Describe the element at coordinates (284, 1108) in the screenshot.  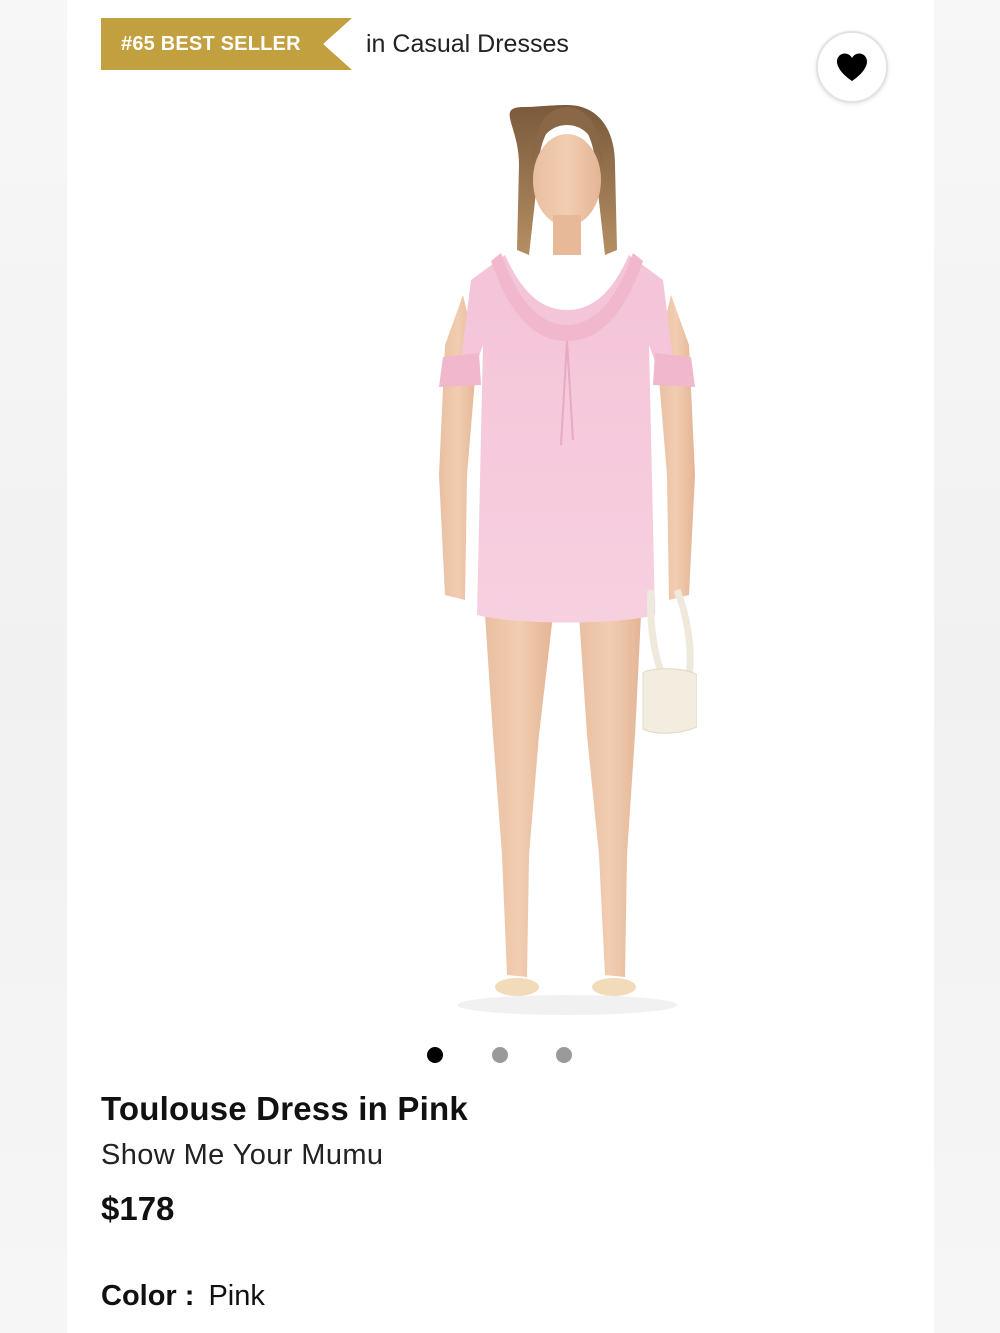
I see `product-title: Toulouse Dress in Pink` at that location.